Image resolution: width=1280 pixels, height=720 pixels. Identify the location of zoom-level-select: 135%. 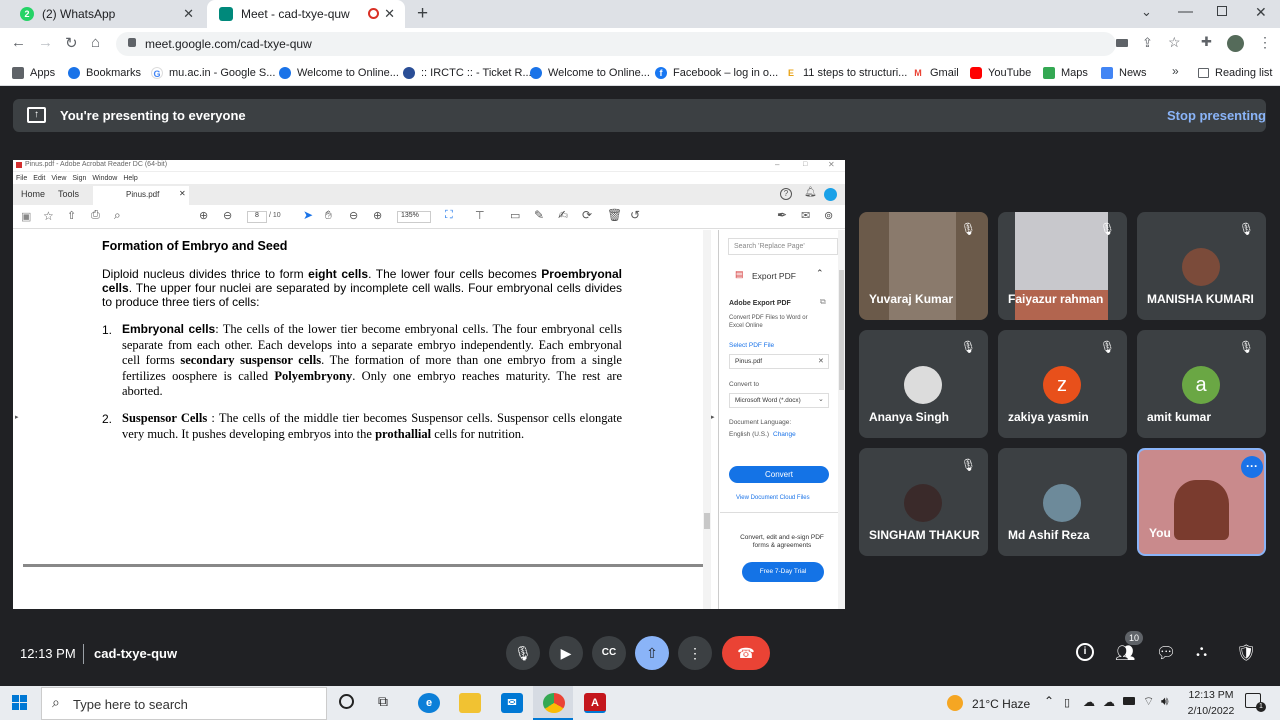
(414, 217).